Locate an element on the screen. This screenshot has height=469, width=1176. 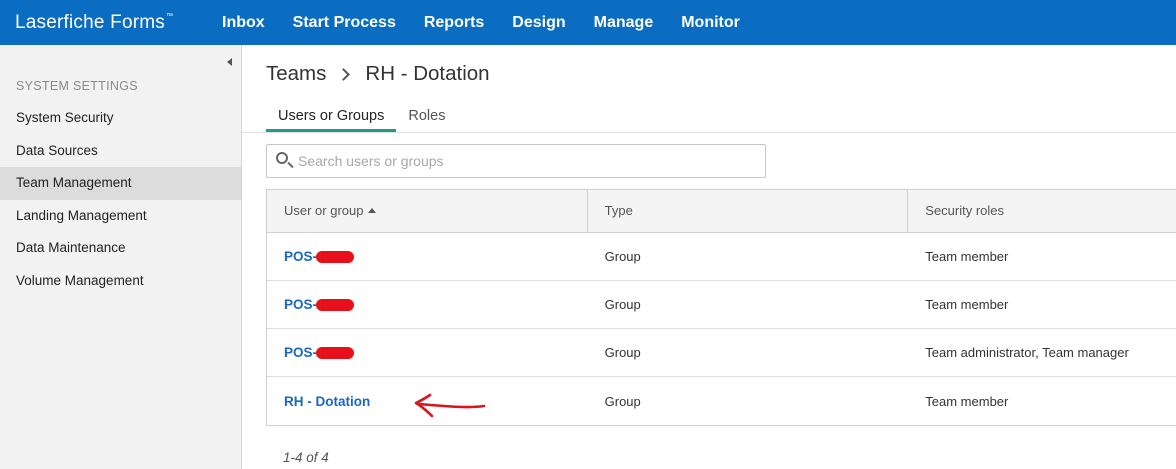
nav-manage: Manage is located at coordinates (624, 22).